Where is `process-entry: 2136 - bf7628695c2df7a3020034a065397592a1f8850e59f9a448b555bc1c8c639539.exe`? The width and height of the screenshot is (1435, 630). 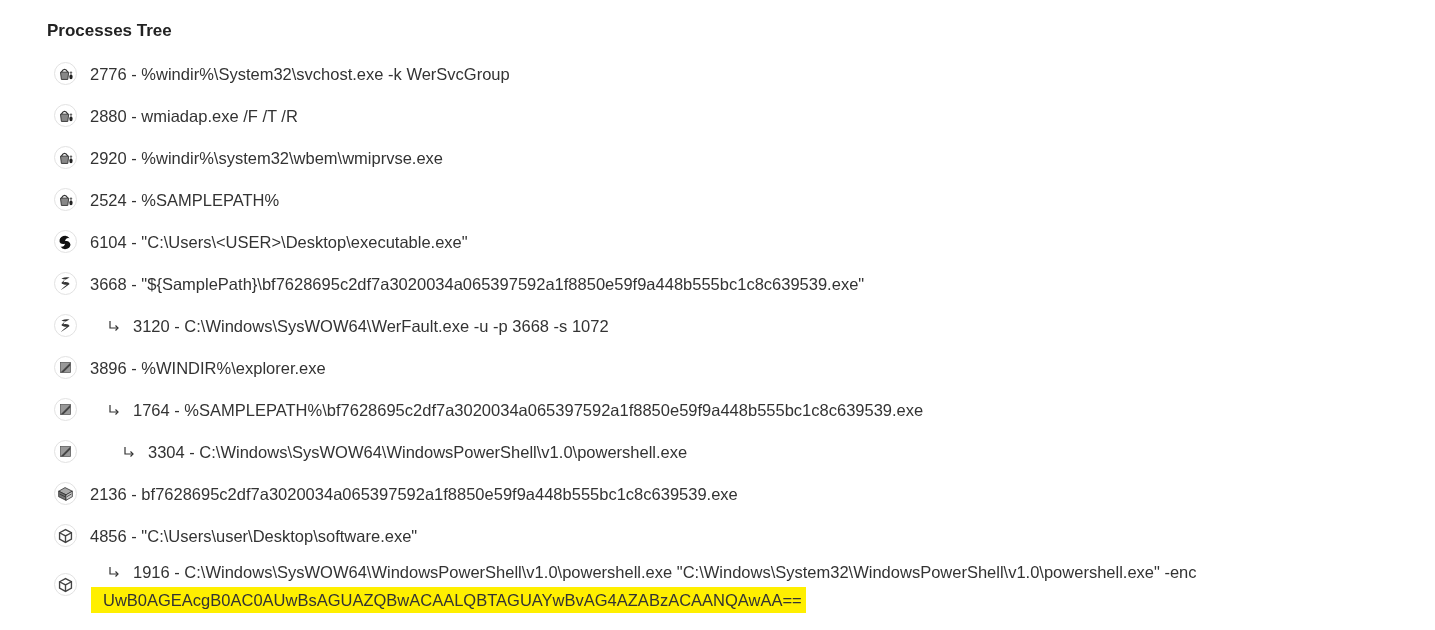 process-entry: 2136 - bf7628695c2df7a3020034a065397592a1f8850e59f9a448b555bc1c8c639539.exe is located at coordinates (414, 494).